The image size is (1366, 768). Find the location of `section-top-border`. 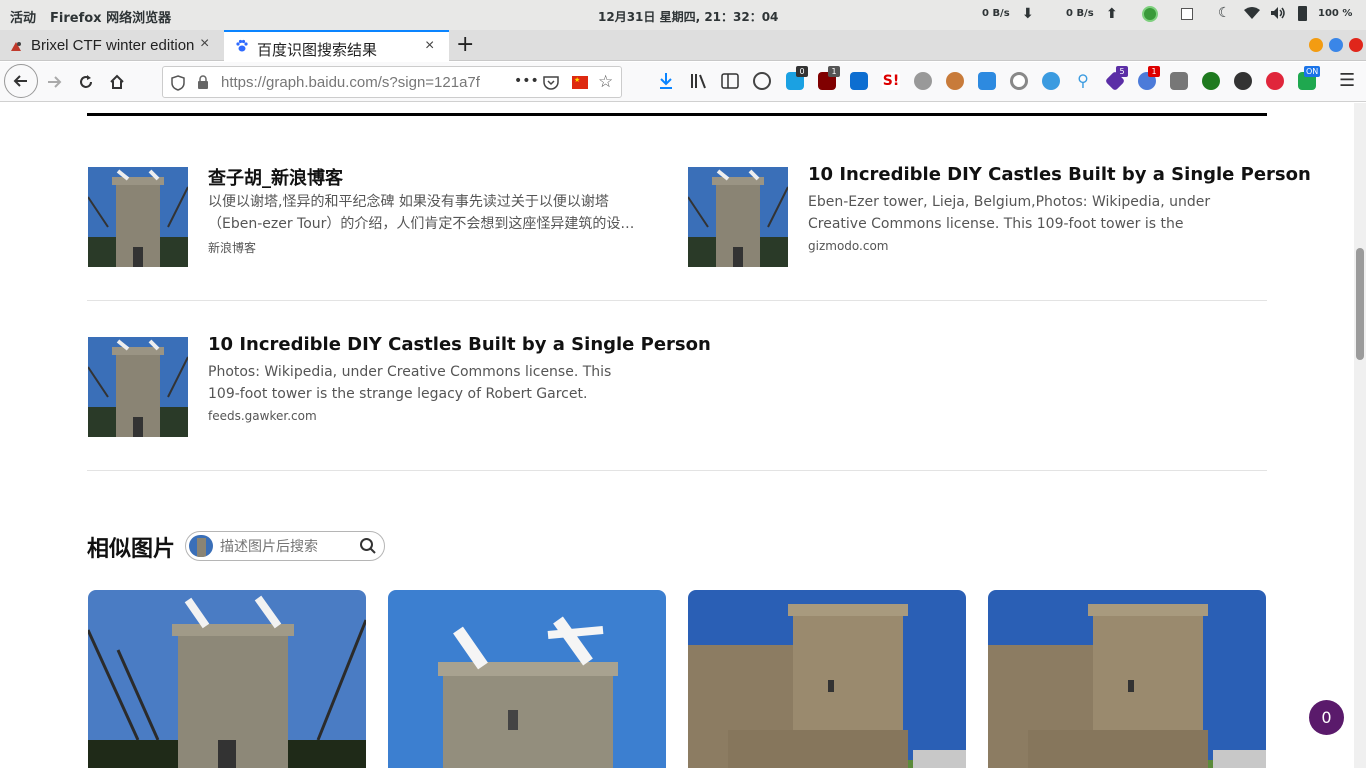

section-top-border is located at coordinates (677, 114).